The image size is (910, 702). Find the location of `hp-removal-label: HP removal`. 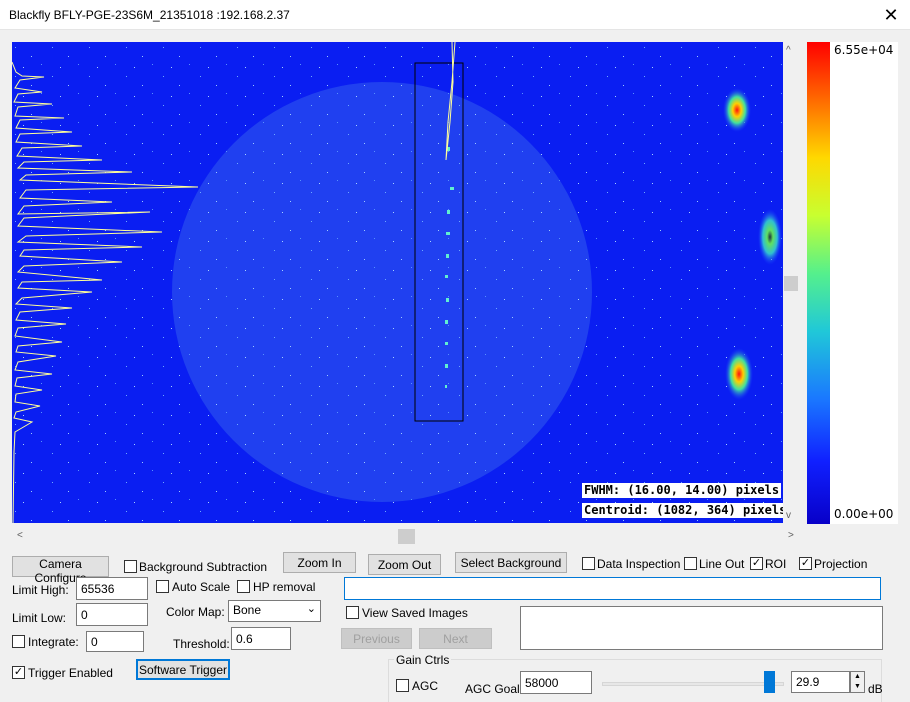

hp-removal-label: HP removal is located at coordinates (284, 587).